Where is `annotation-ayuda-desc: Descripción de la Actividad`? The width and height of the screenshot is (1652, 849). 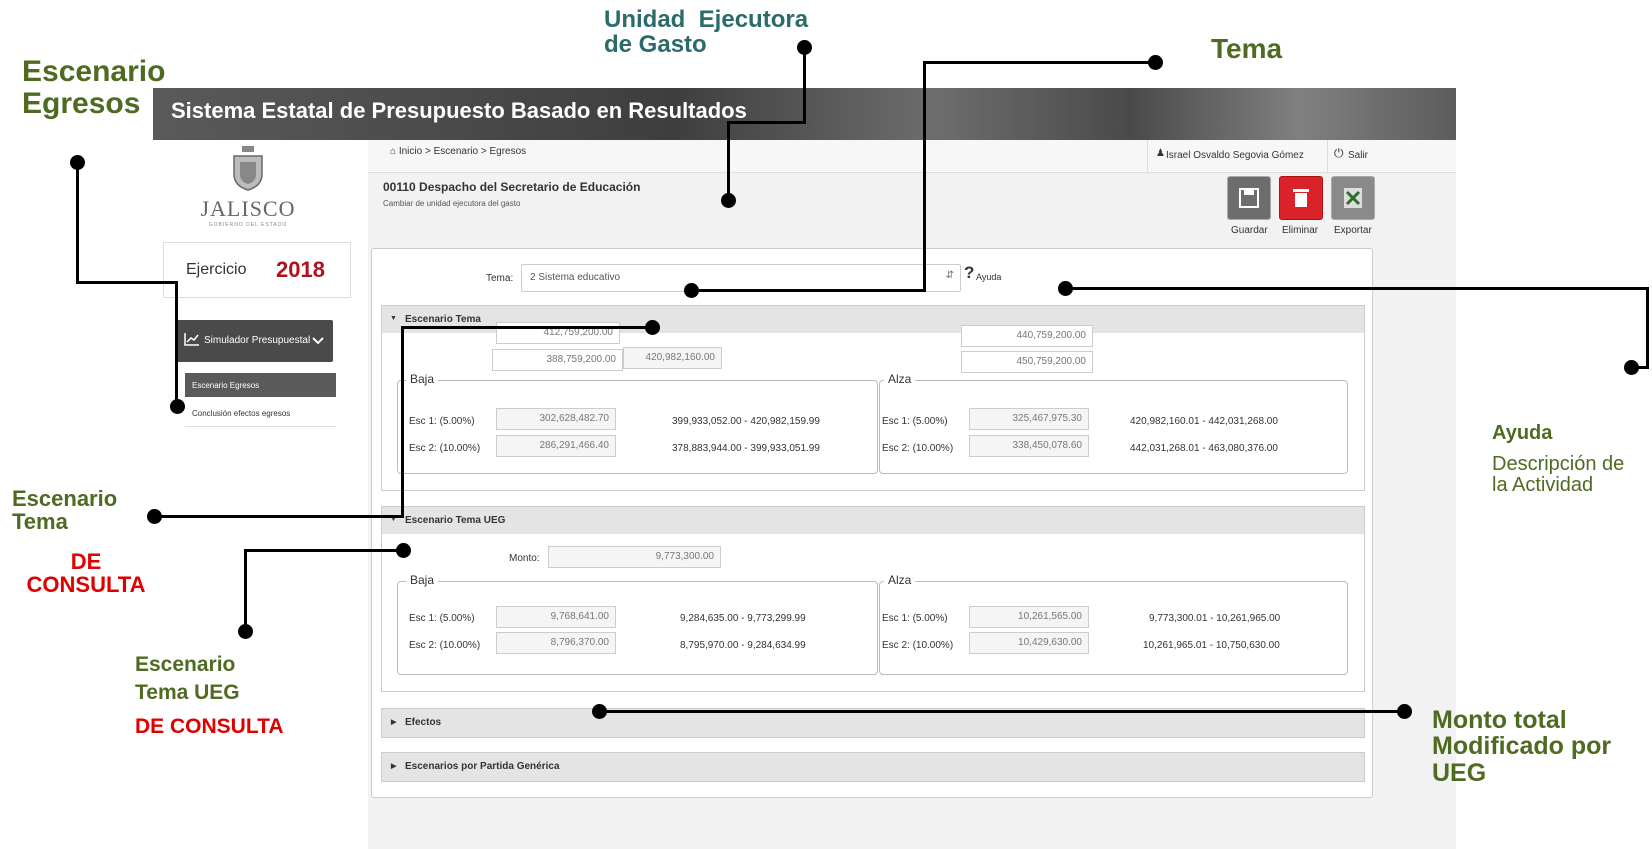
annotation-ayuda-desc: Descripción de la Actividad is located at coordinates (1558, 475).